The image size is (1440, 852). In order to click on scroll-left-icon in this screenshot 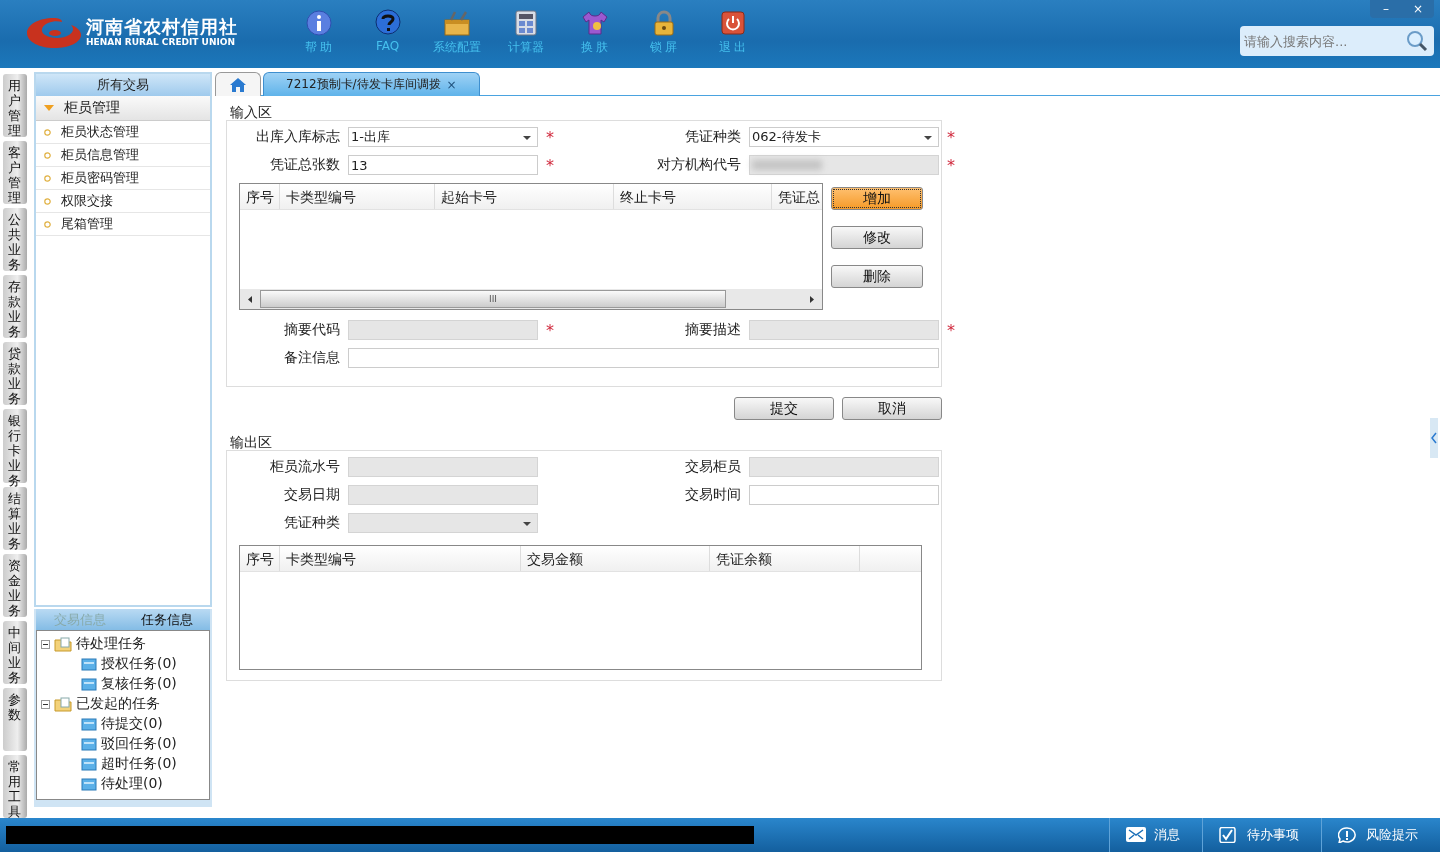, I will do `click(250, 299)`.